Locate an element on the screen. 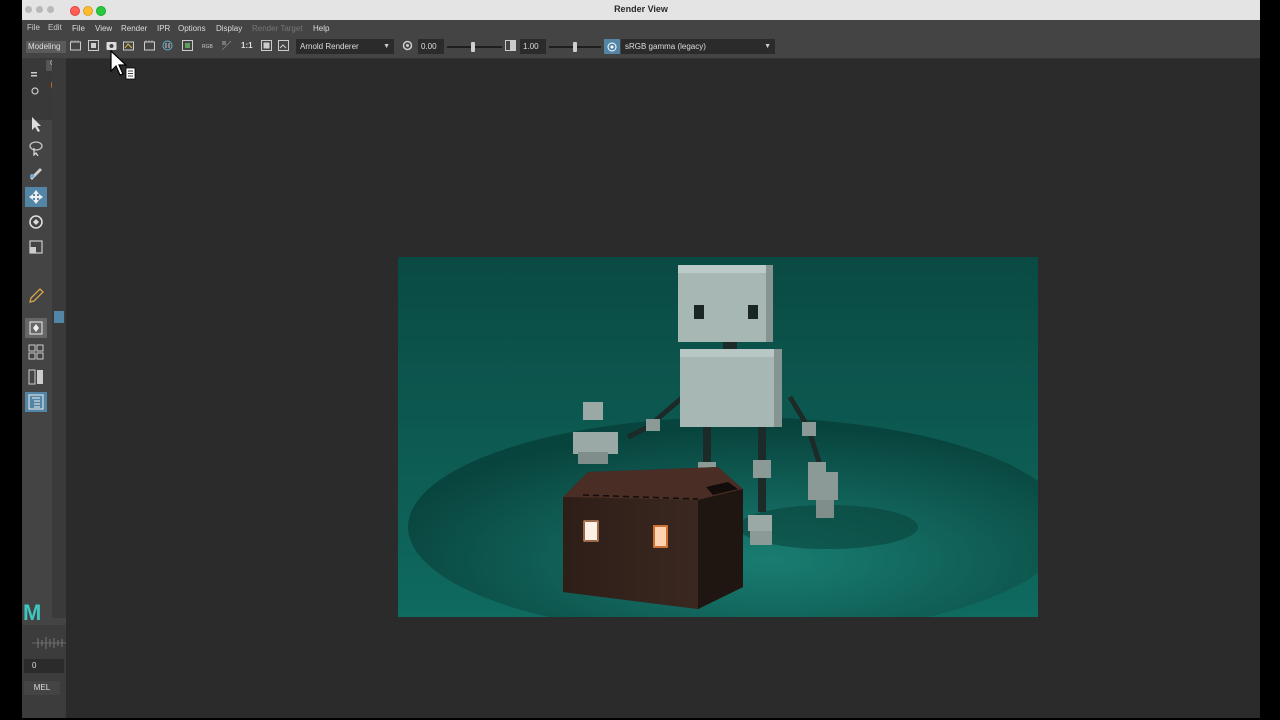 This screenshot has width=1280, height=720. lasso-tool-icon is located at coordinates (36, 148).